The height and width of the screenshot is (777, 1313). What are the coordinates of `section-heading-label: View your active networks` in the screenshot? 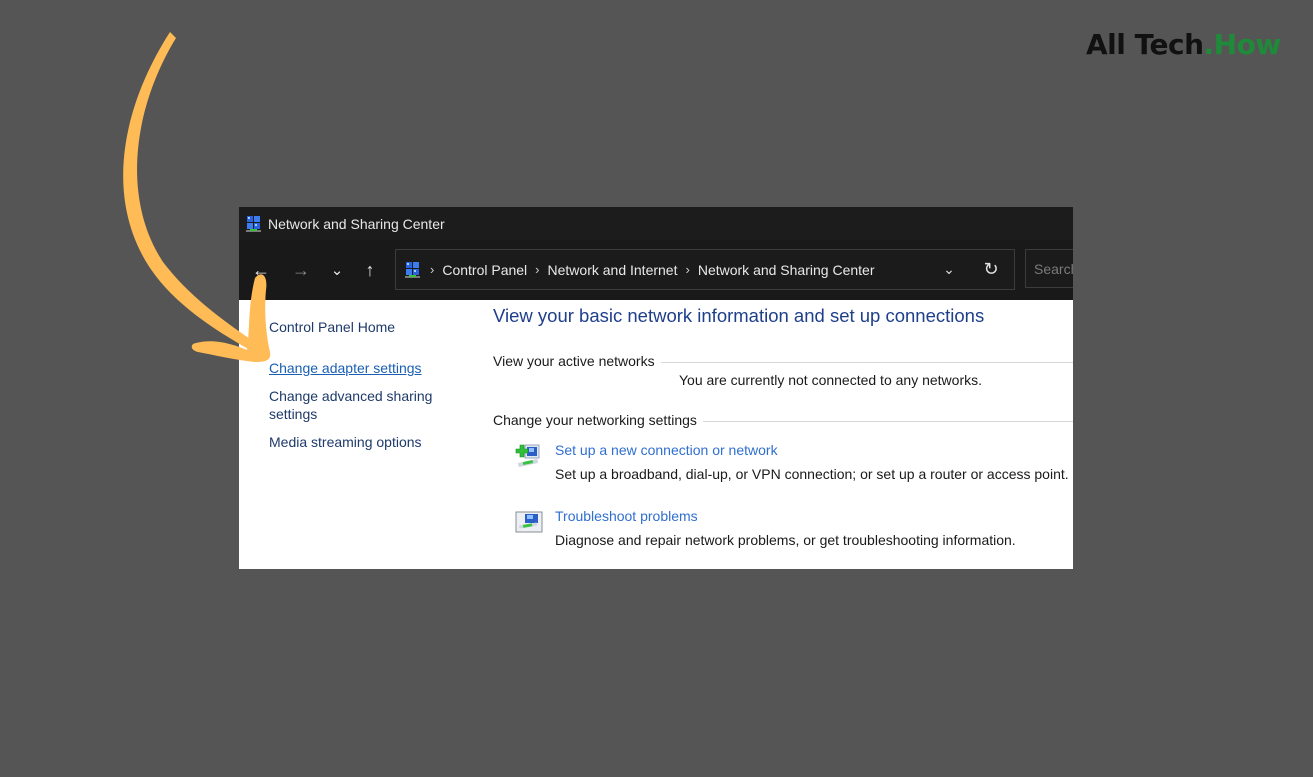 It's located at (574, 361).